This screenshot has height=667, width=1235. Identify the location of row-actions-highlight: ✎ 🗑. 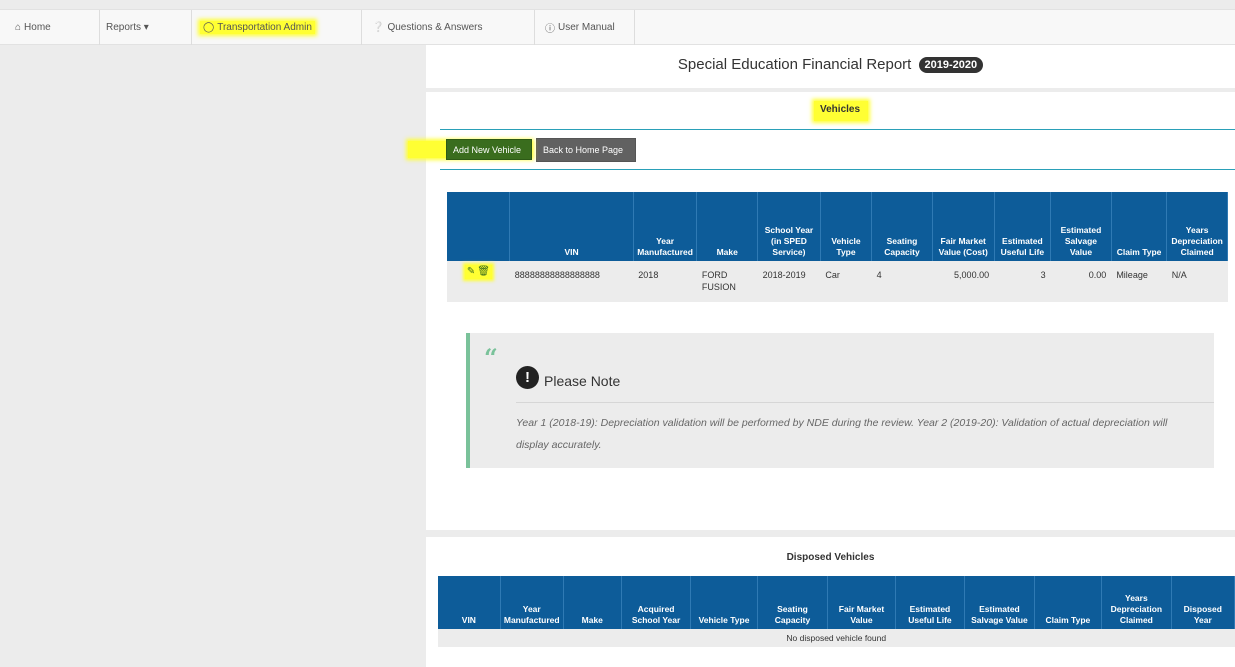
(478, 272).